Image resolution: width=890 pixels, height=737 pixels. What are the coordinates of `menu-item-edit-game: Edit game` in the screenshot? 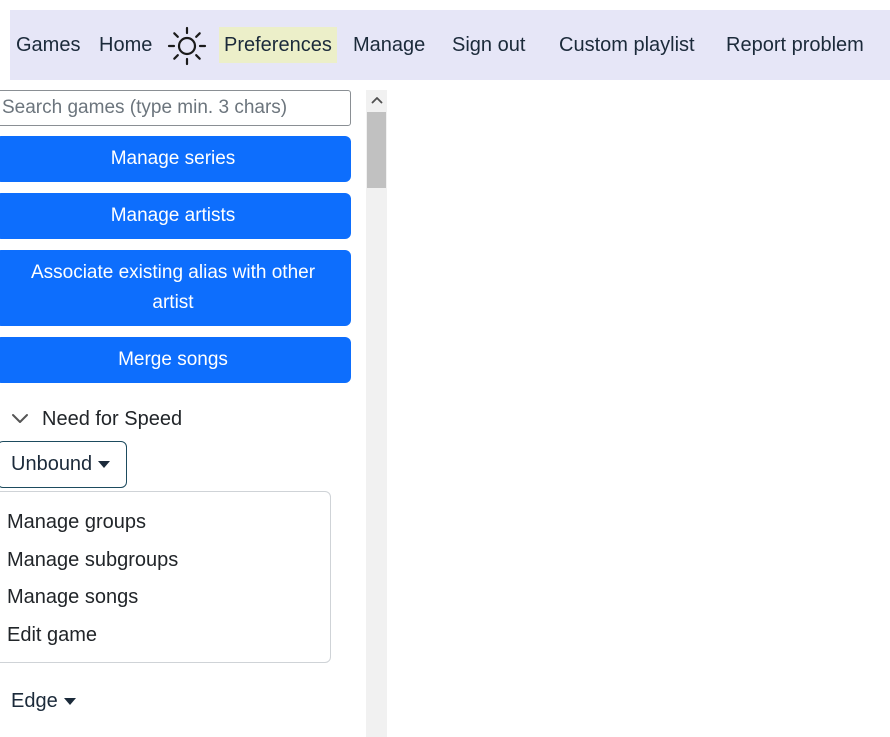 It's located at (165, 636).